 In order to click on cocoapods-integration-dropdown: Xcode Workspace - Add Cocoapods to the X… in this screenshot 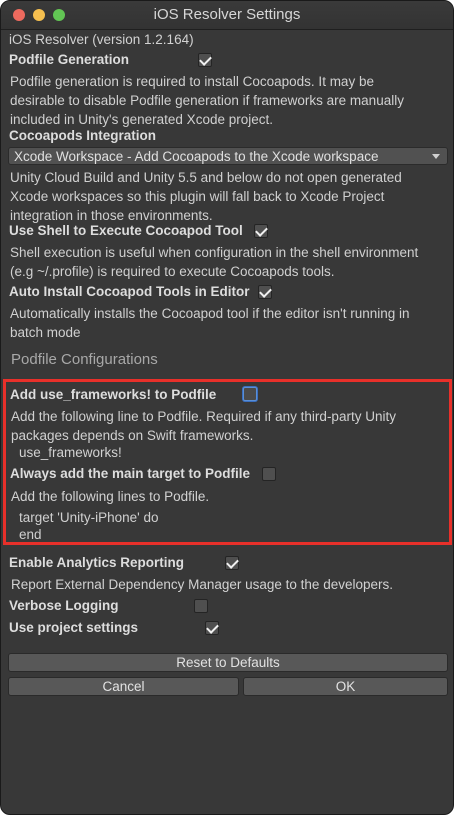, I will do `click(228, 156)`.